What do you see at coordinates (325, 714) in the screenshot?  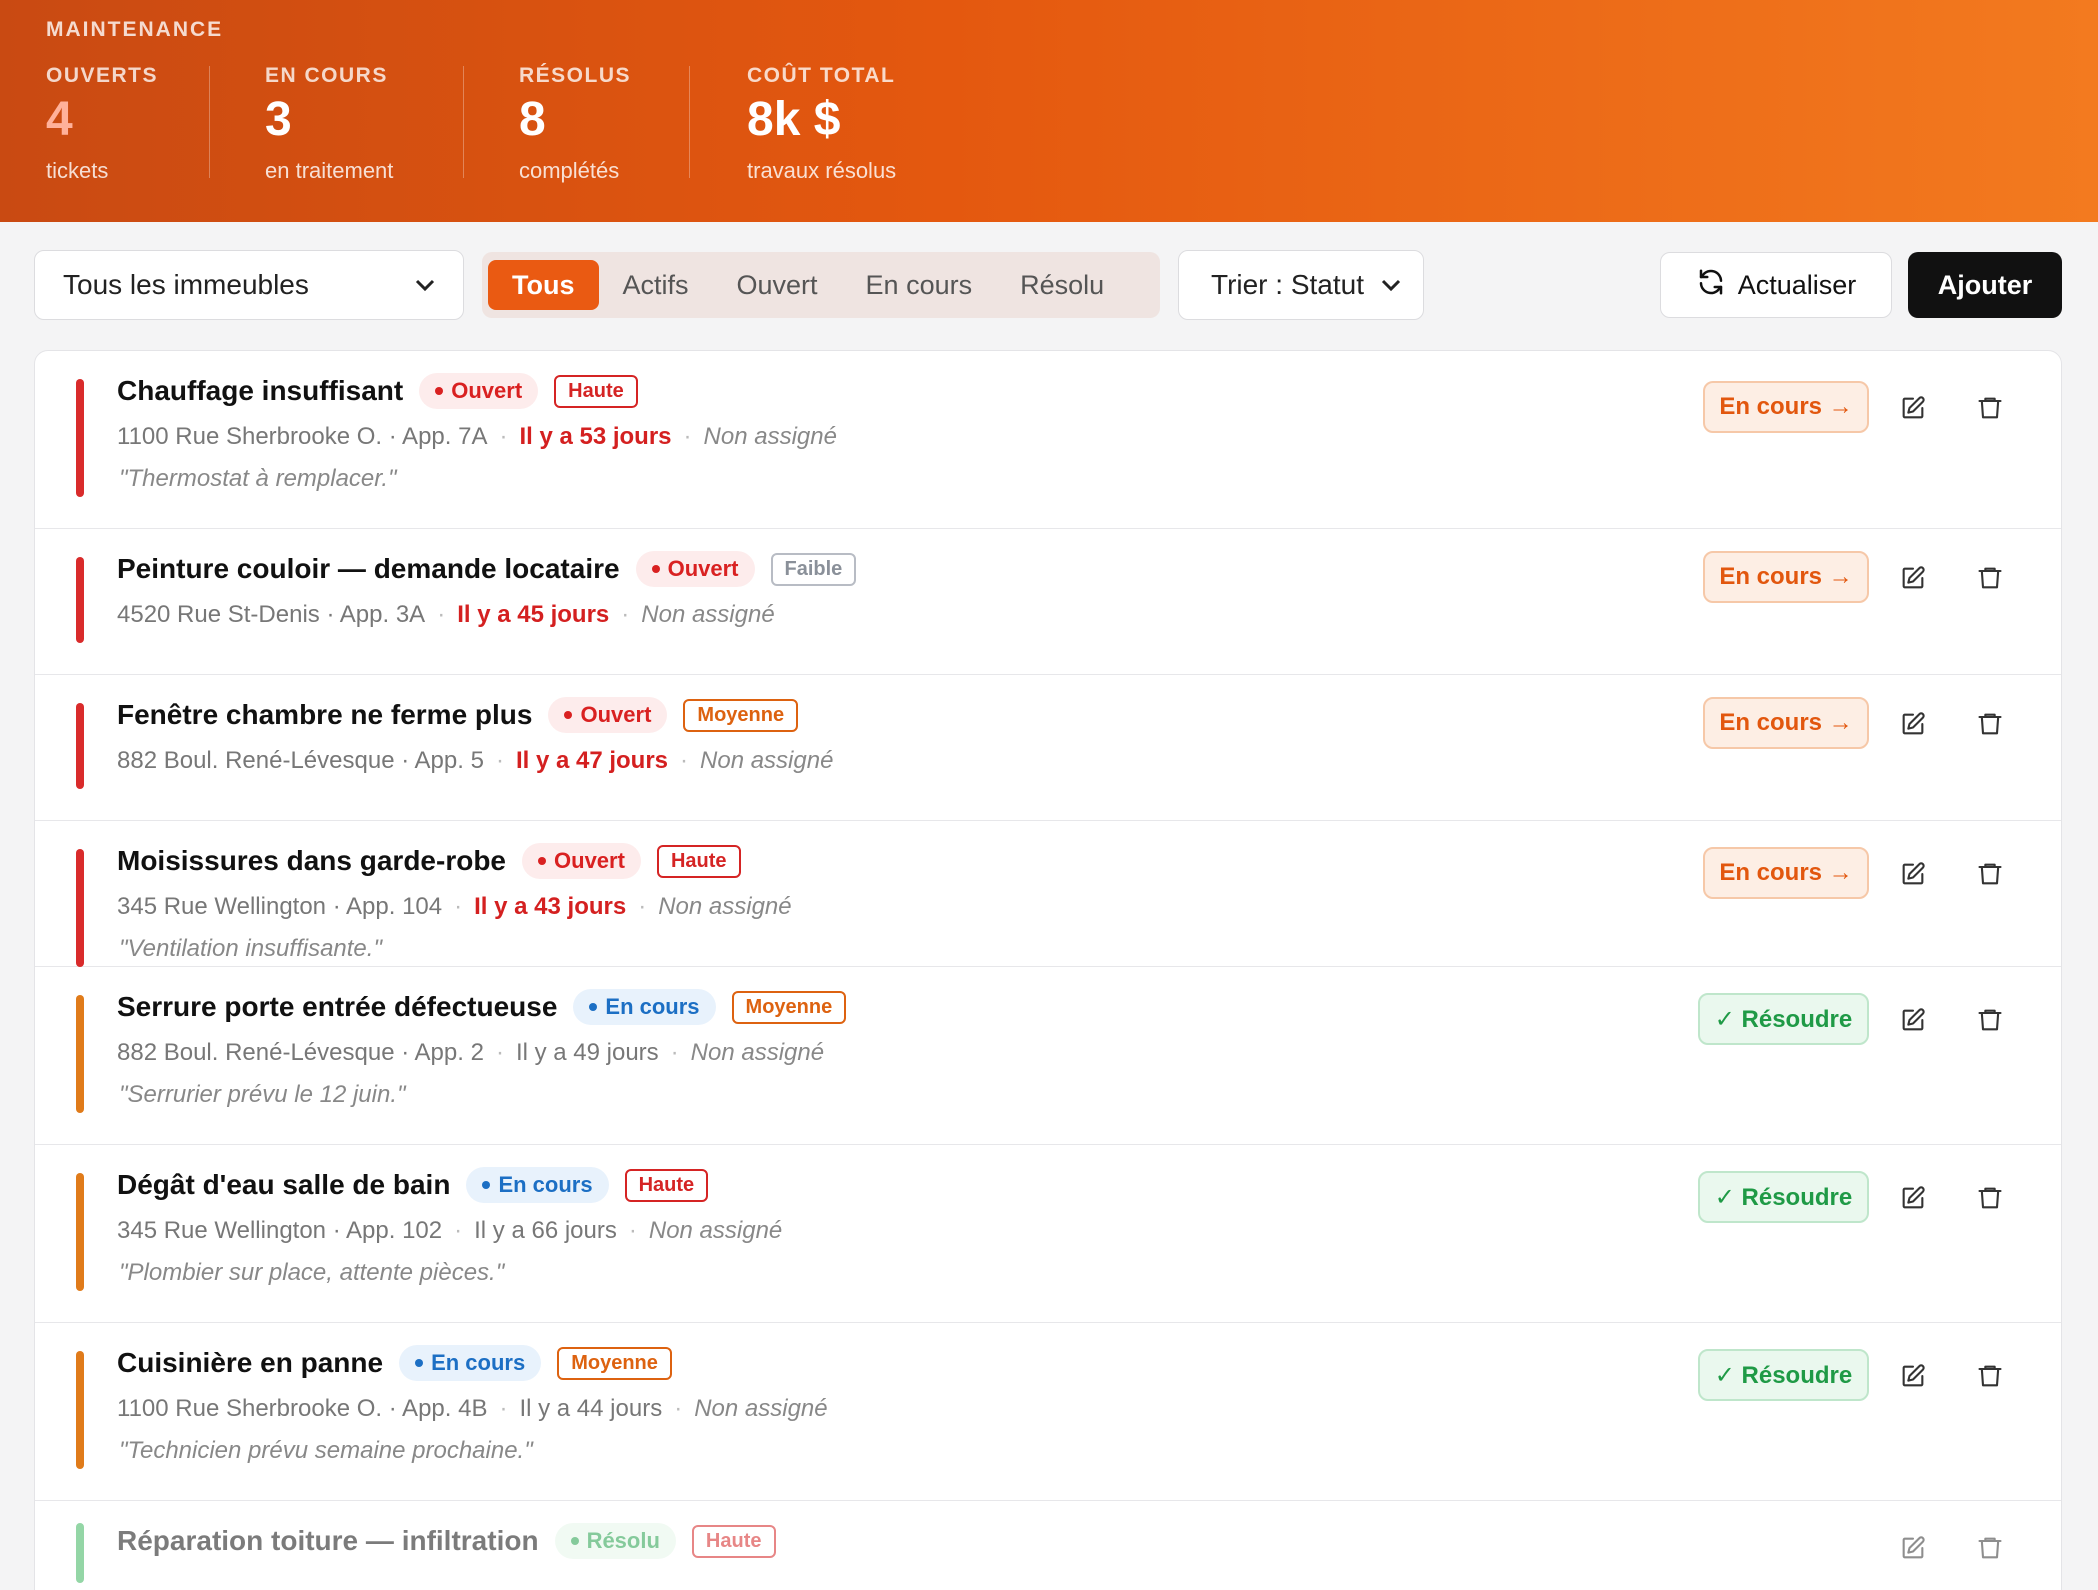 I see `ticket-title: Fenêtre chambre ne ferme plus` at bounding box center [325, 714].